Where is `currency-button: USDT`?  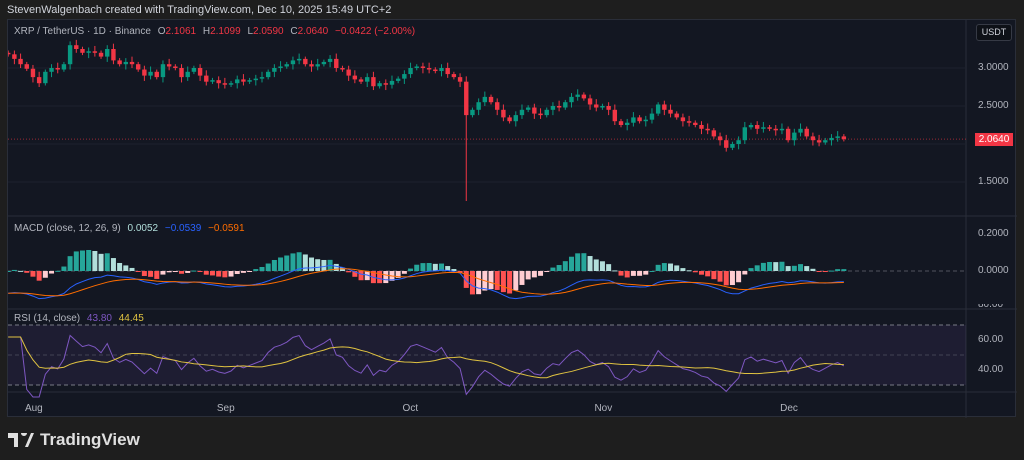 currency-button: USDT is located at coordinates (994, 32).